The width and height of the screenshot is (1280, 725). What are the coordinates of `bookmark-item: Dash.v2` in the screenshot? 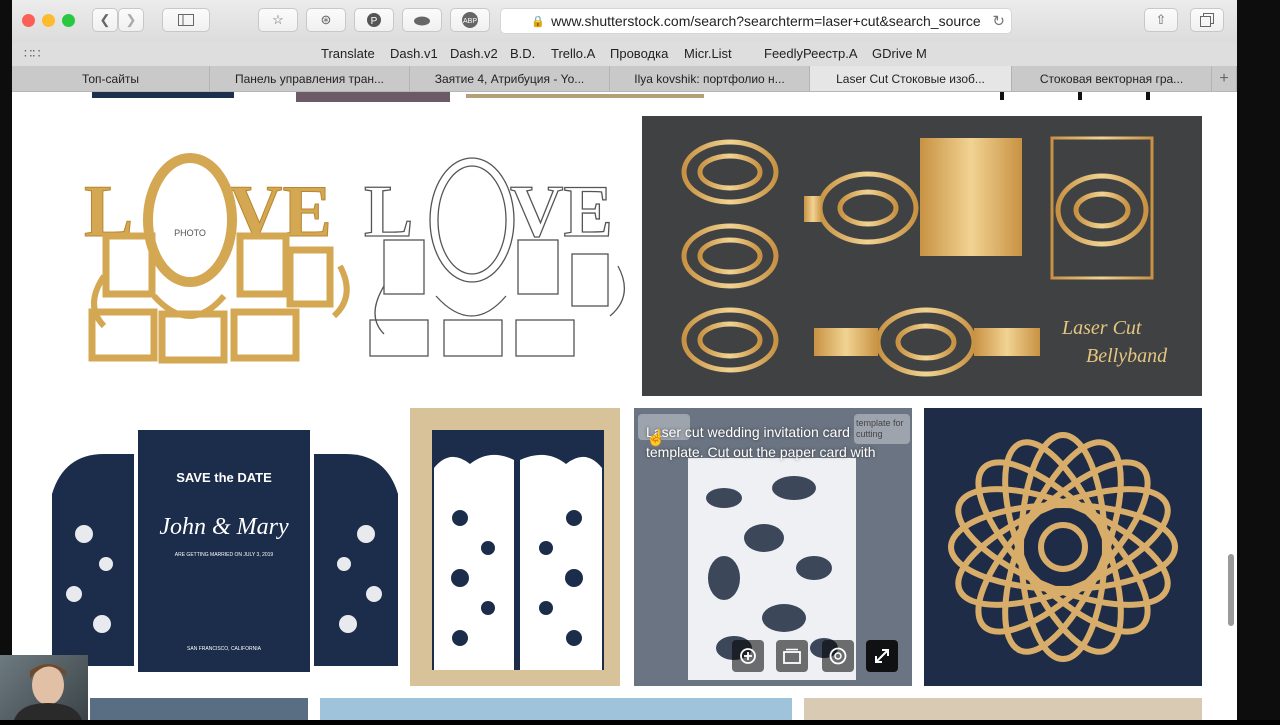 It's located at (474, 53).